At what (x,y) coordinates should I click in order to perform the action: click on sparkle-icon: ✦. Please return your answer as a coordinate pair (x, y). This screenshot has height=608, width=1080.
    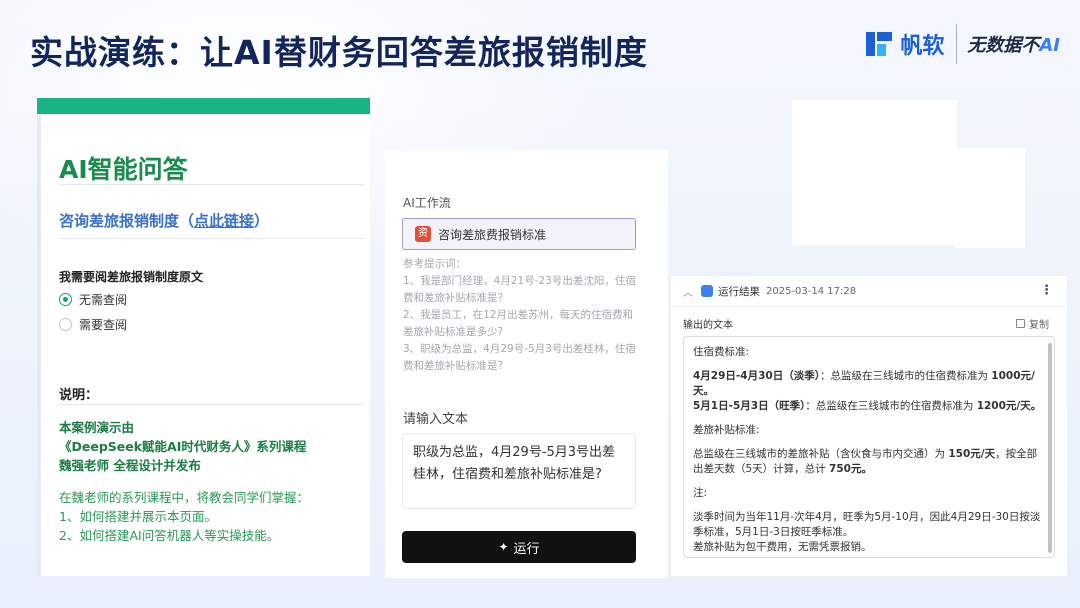
    Looking at the image, I should click on (503, 547).